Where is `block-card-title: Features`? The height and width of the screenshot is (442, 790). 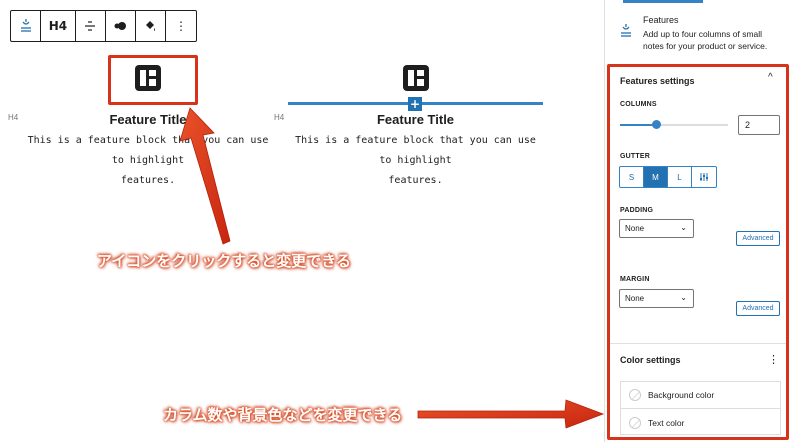
block-card-title: Features is located at coordinates (661, 20).